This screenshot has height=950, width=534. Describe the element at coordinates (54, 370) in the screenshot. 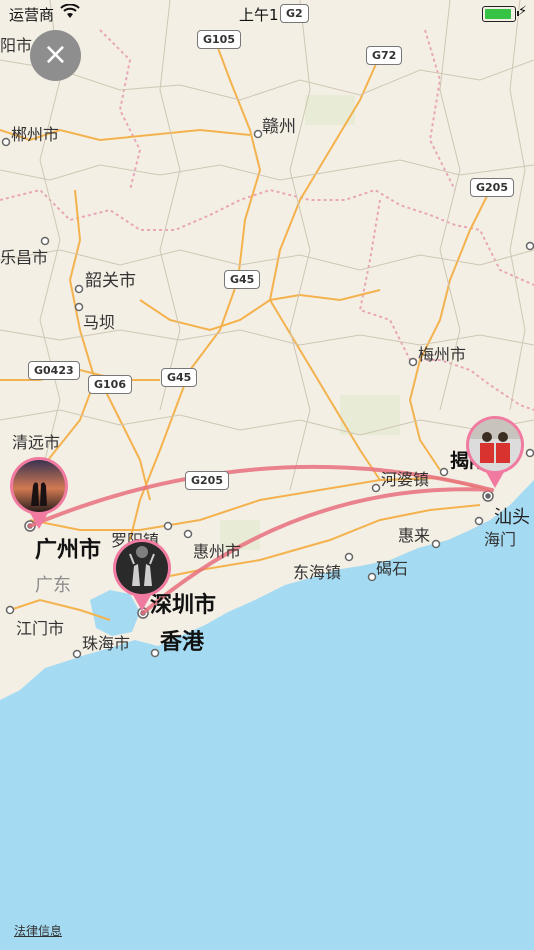

I see `road-shield-g0423: G0423` at that location.